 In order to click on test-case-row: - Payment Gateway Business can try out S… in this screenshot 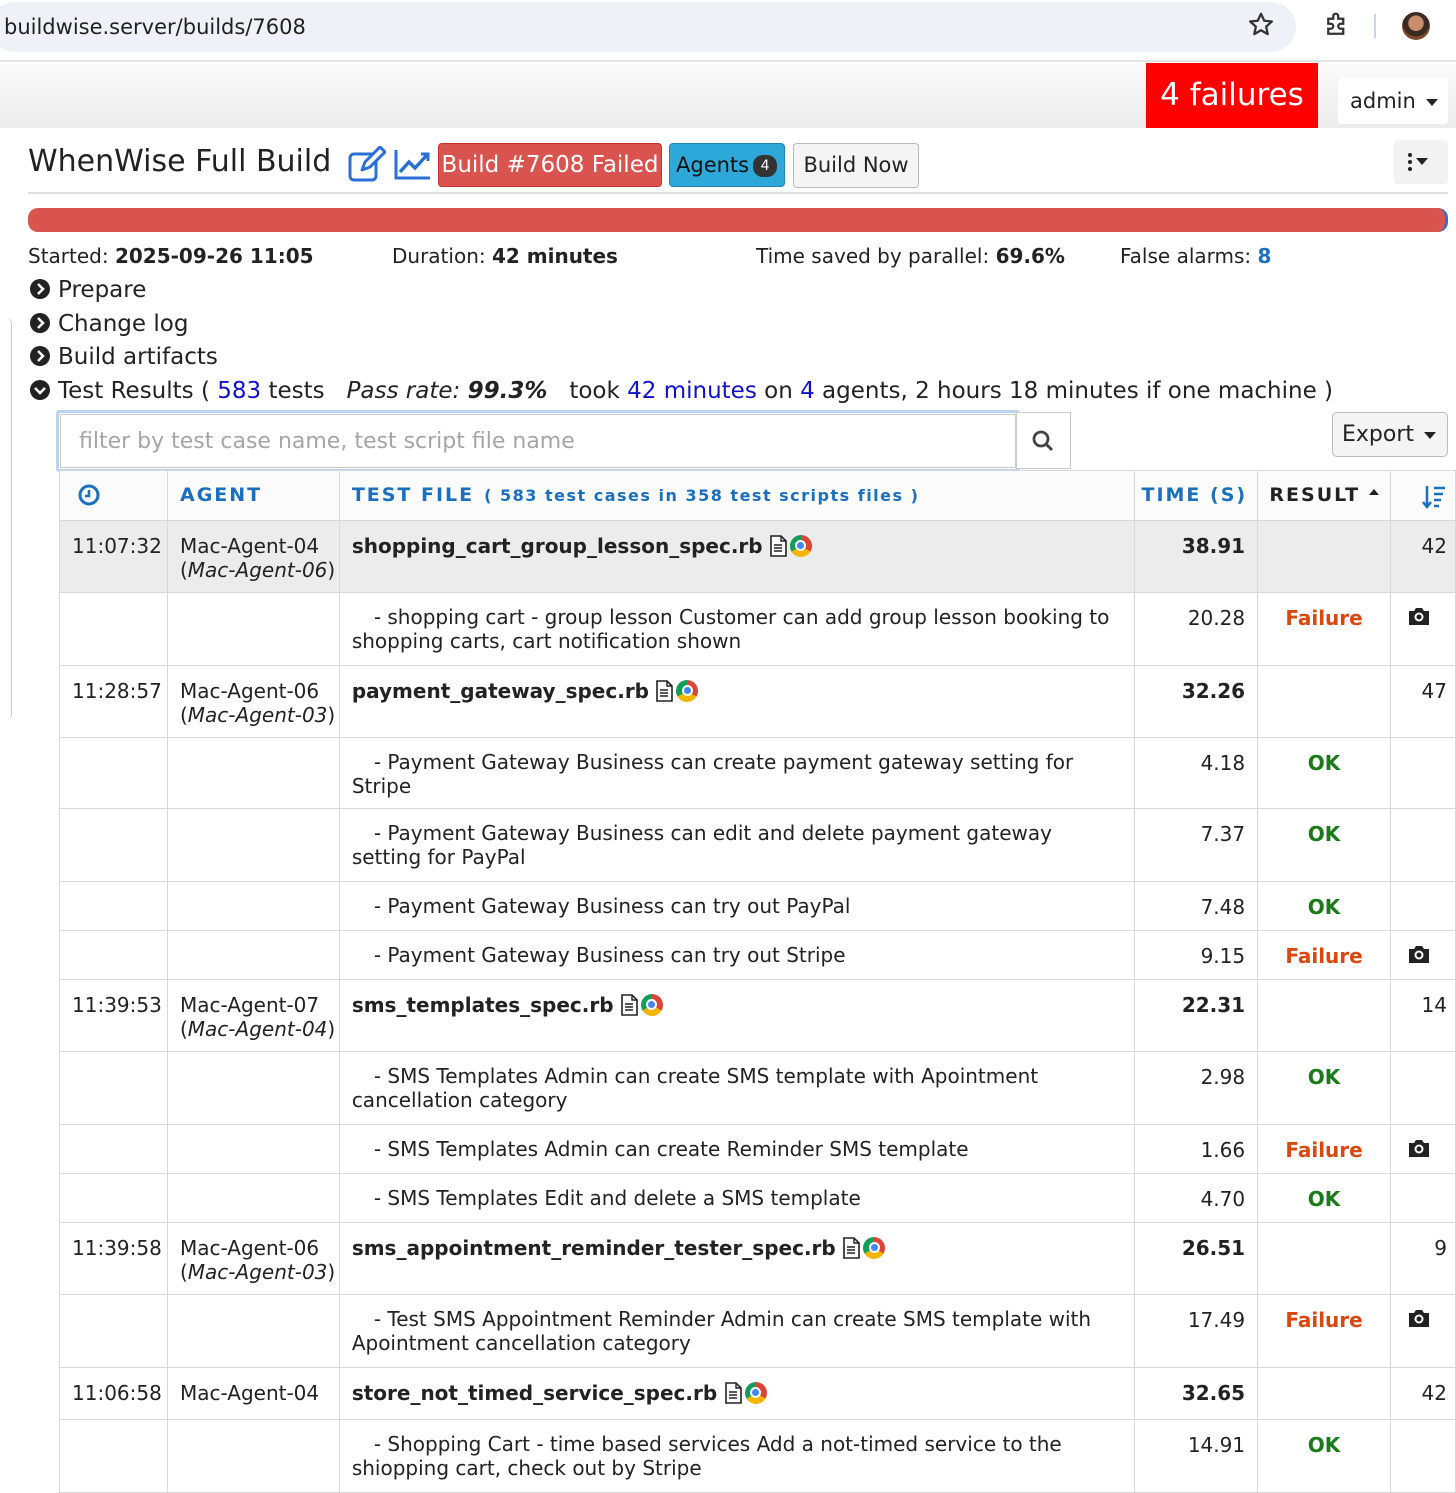, I will do `click(757, 955)`.